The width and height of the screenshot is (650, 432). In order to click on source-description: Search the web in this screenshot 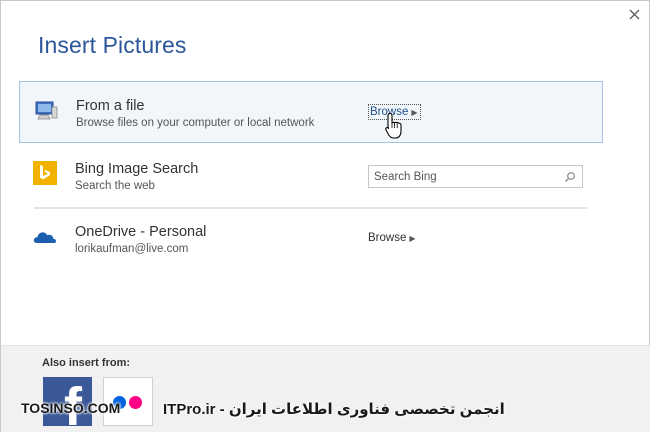, I will do `click(115, 186)`.